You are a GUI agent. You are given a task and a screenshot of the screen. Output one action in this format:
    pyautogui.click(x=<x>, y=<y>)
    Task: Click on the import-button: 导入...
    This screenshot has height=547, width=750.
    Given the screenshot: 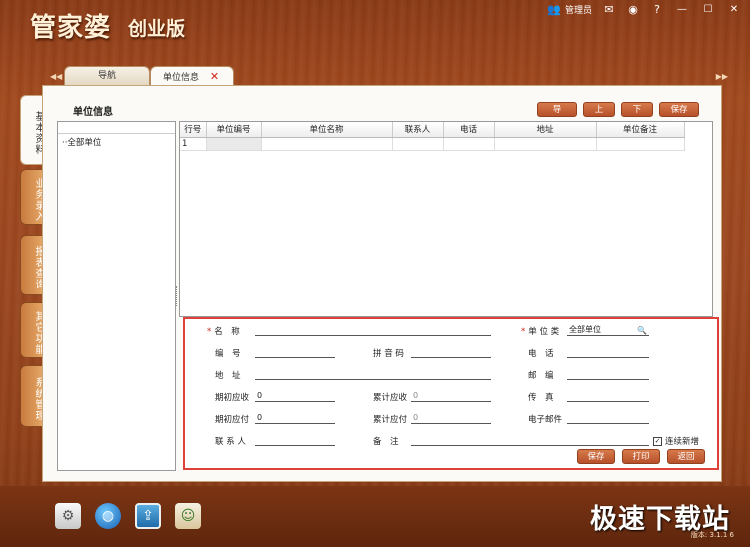 What is the action you would take?
    pyautogui.click(x=557, y=115)
    